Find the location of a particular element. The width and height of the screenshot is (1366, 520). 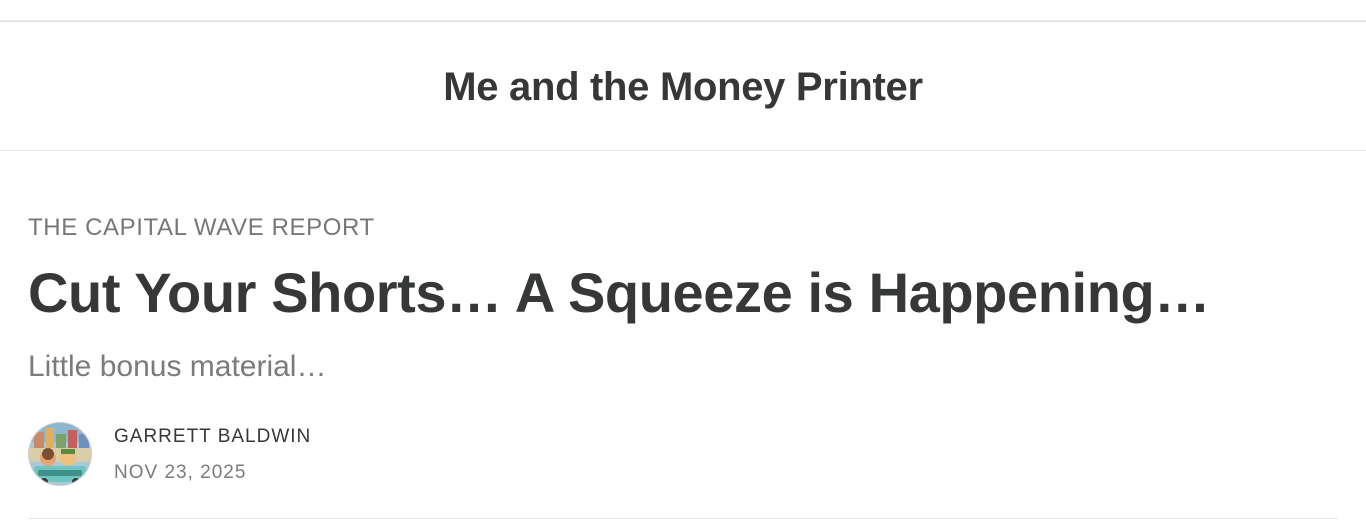

post-date: NOV 23, 2025 is located at coordinates (180, 472).